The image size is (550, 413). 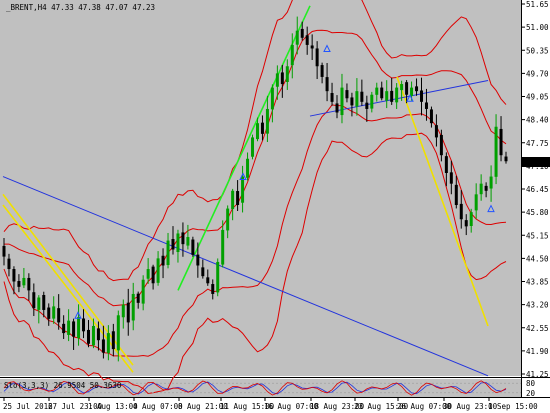 What do you see at coordinates (537, 212) in the screenshot?
I see `price-tick-label: 45.80` at bounding box center [537, 212].